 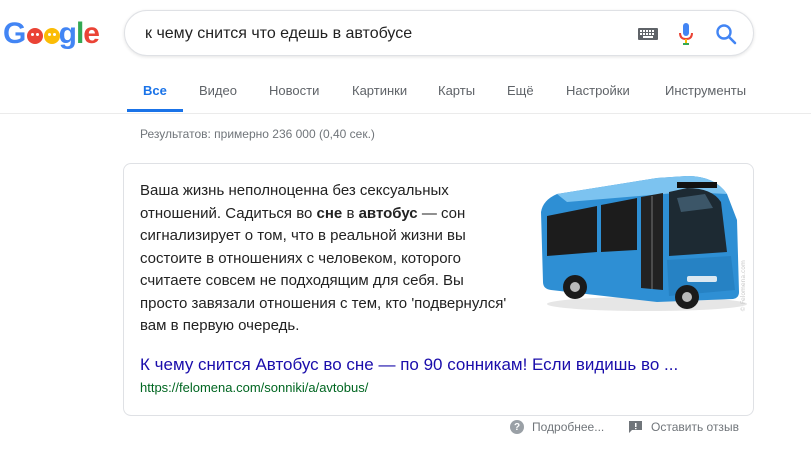 I want to click on feedback-button: Оставить отзыв, so click(x=684, y=427).